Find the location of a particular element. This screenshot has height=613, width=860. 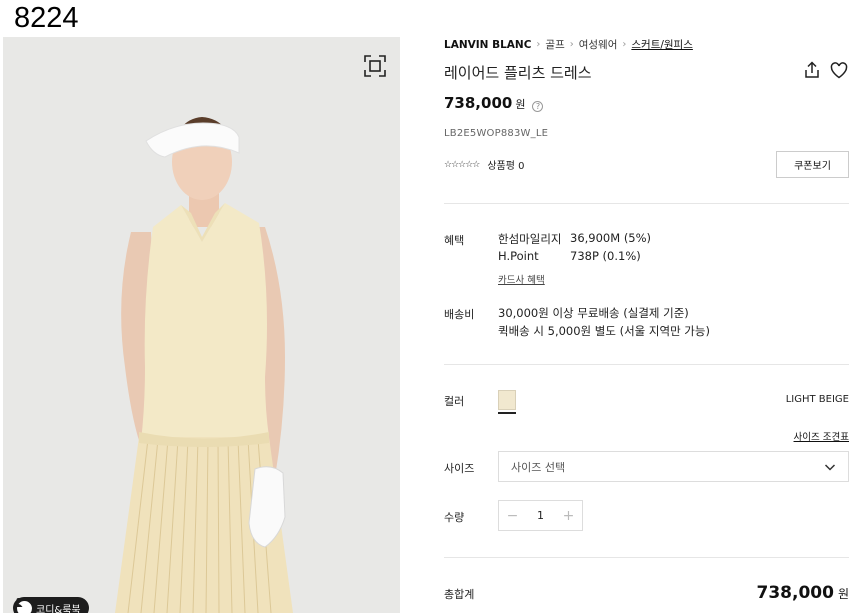

breadcrumb-item-womens: 여성웨어 is located at coordinates (598, 44).